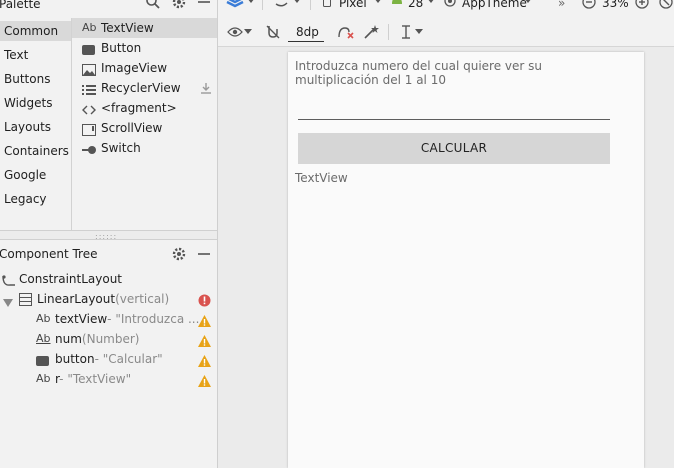 The image size is (674, 468). I want to click on edittext-icon: Ab, so click(43, 338).